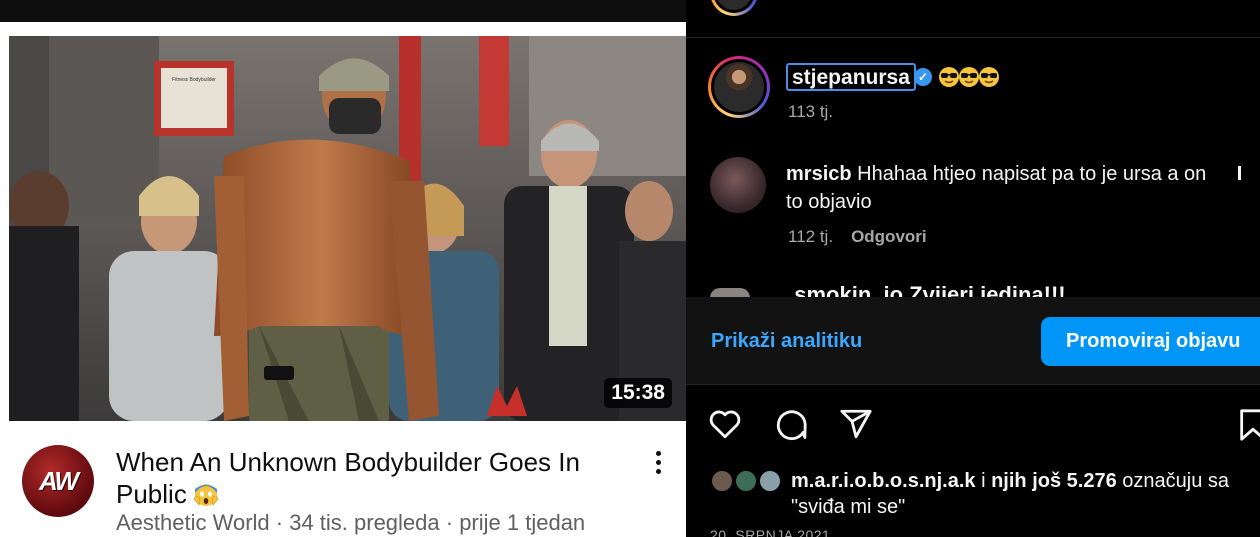 Image resolution: width=1260 pixels, height=537 pixels. Describe the element at coordinates (889, 236) in the screenshot. I see `reply-button: Odgovori` at that location.